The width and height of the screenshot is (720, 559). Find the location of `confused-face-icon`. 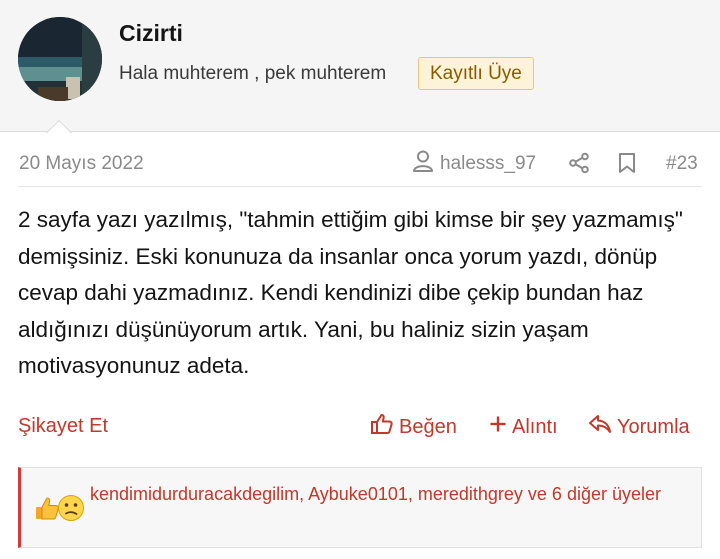

confused-face-icon is located at coordinates (71, 510).